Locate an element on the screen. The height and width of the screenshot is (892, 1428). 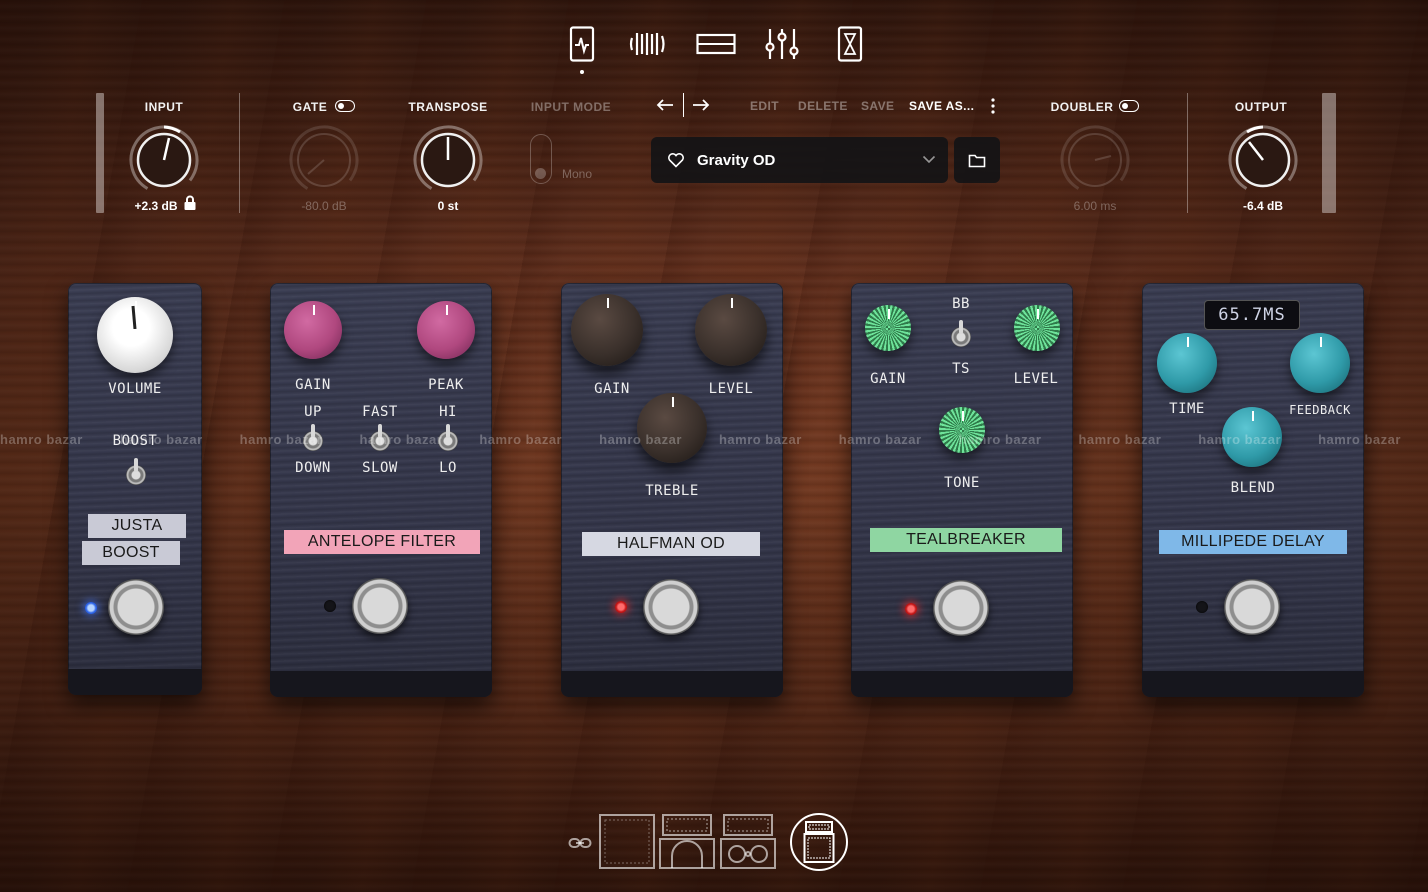
preset-name: Gravity OD is located at coordinates (736, 160).